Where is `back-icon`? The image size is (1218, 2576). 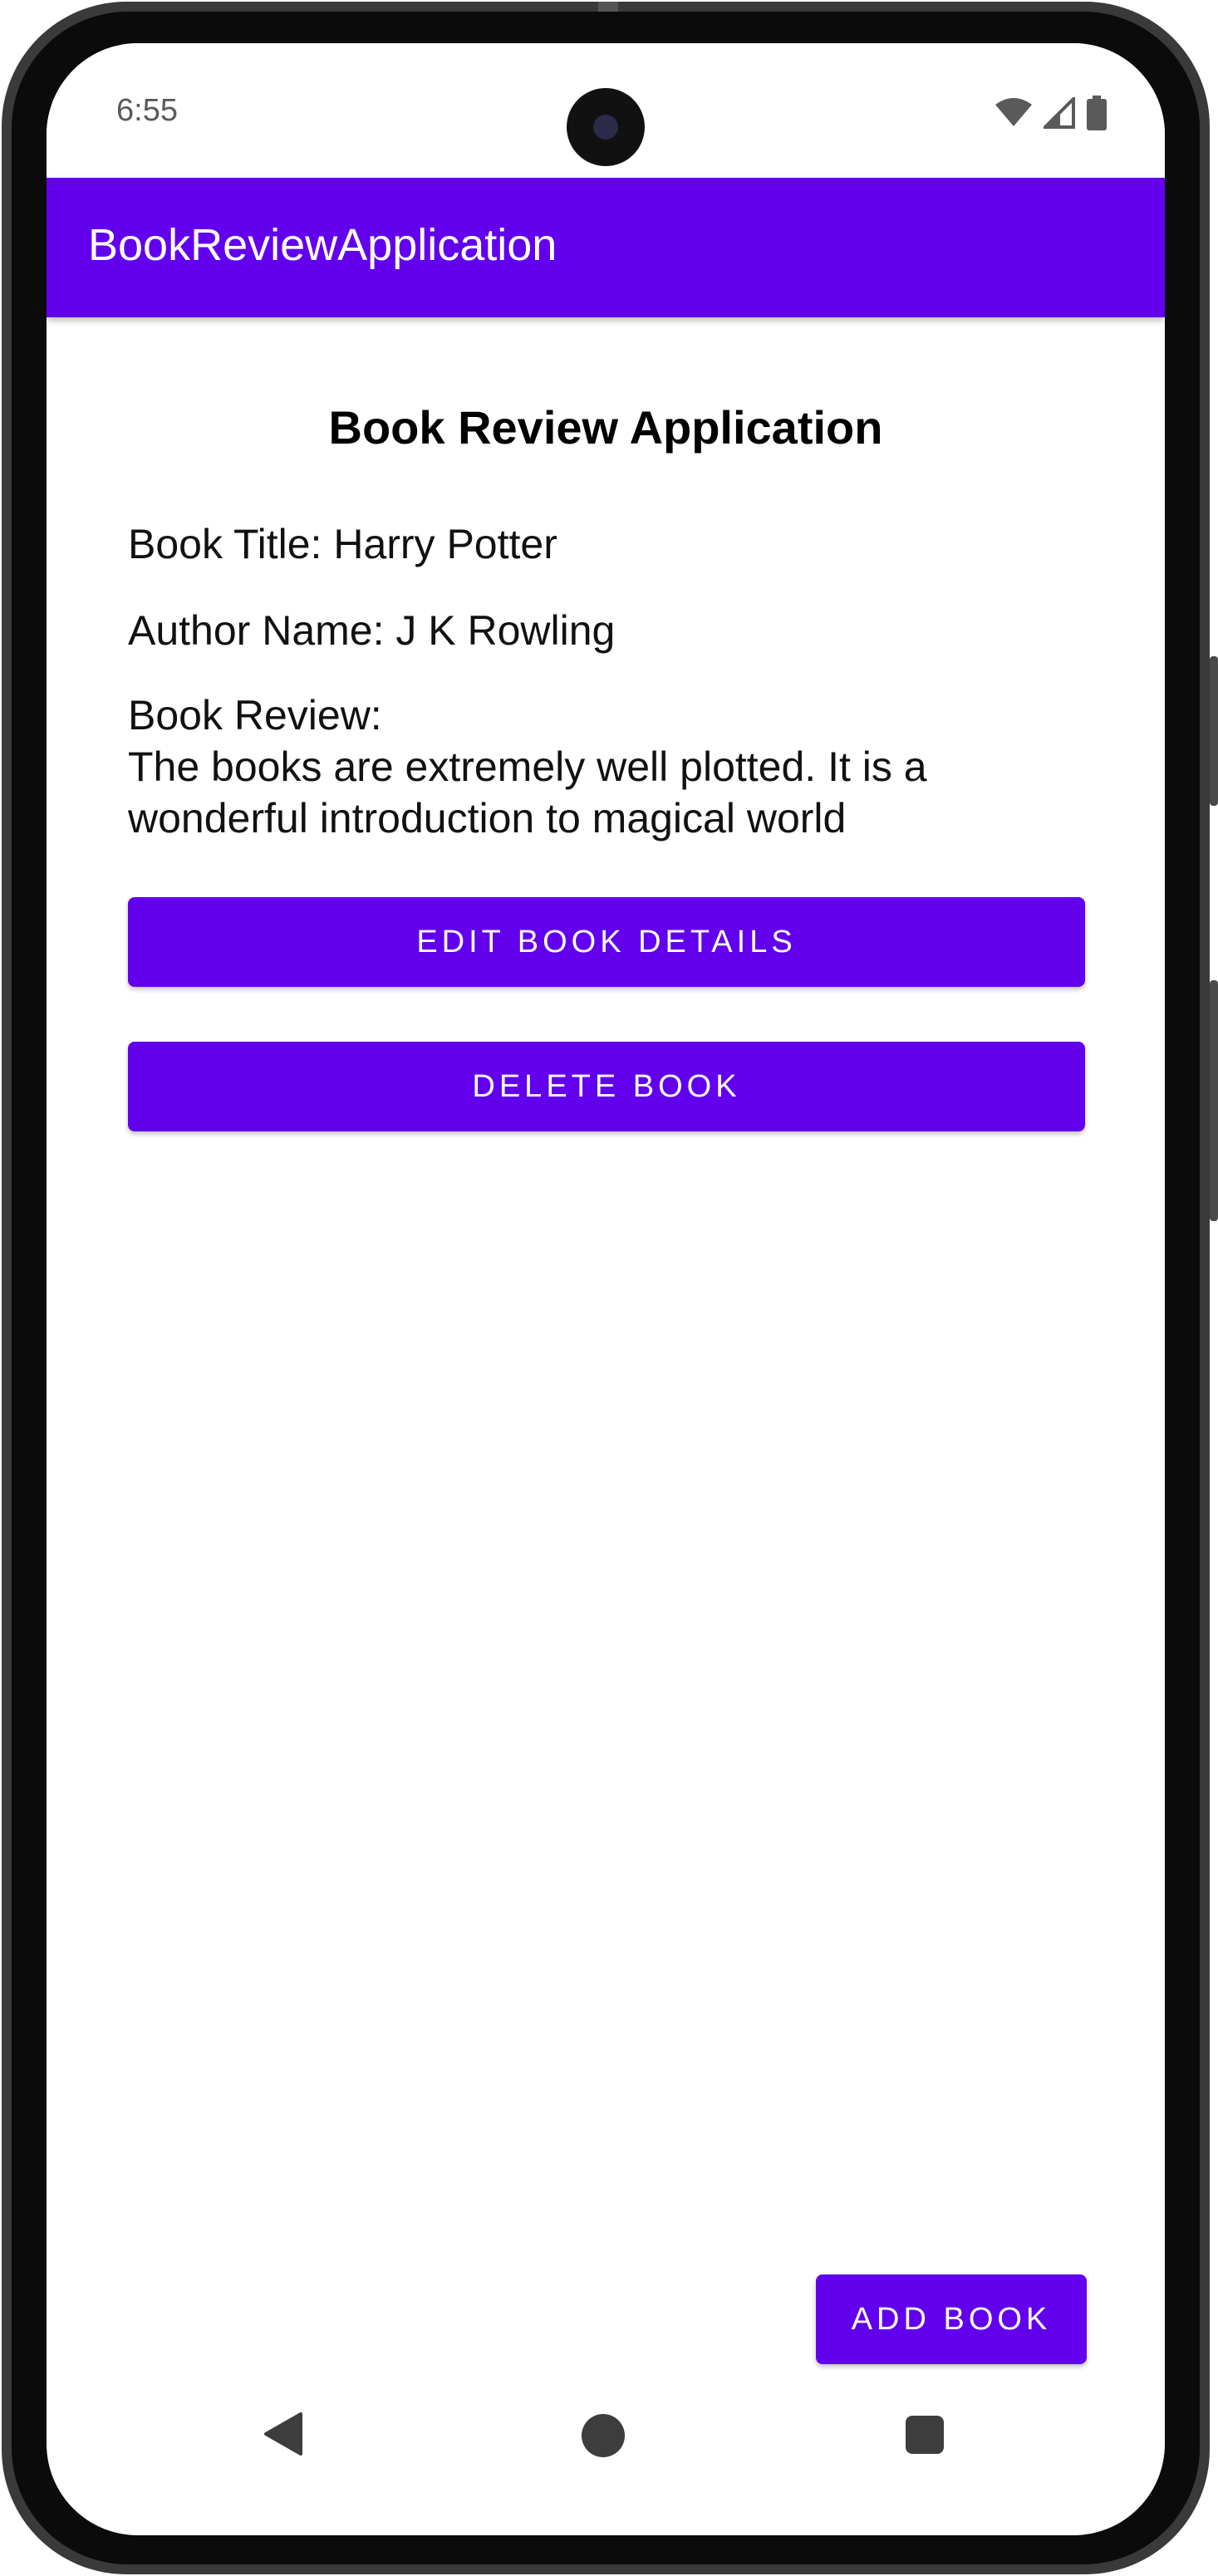 back-icon is located at coordinates (282, 2436).